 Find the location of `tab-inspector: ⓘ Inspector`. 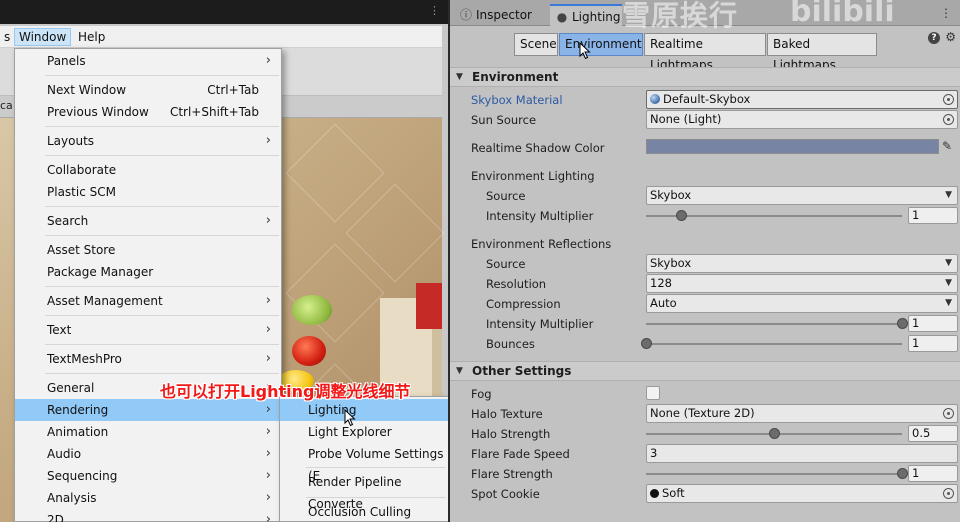

tab-inspector: ⓘ Inspector is located at coordinates (501, 15).